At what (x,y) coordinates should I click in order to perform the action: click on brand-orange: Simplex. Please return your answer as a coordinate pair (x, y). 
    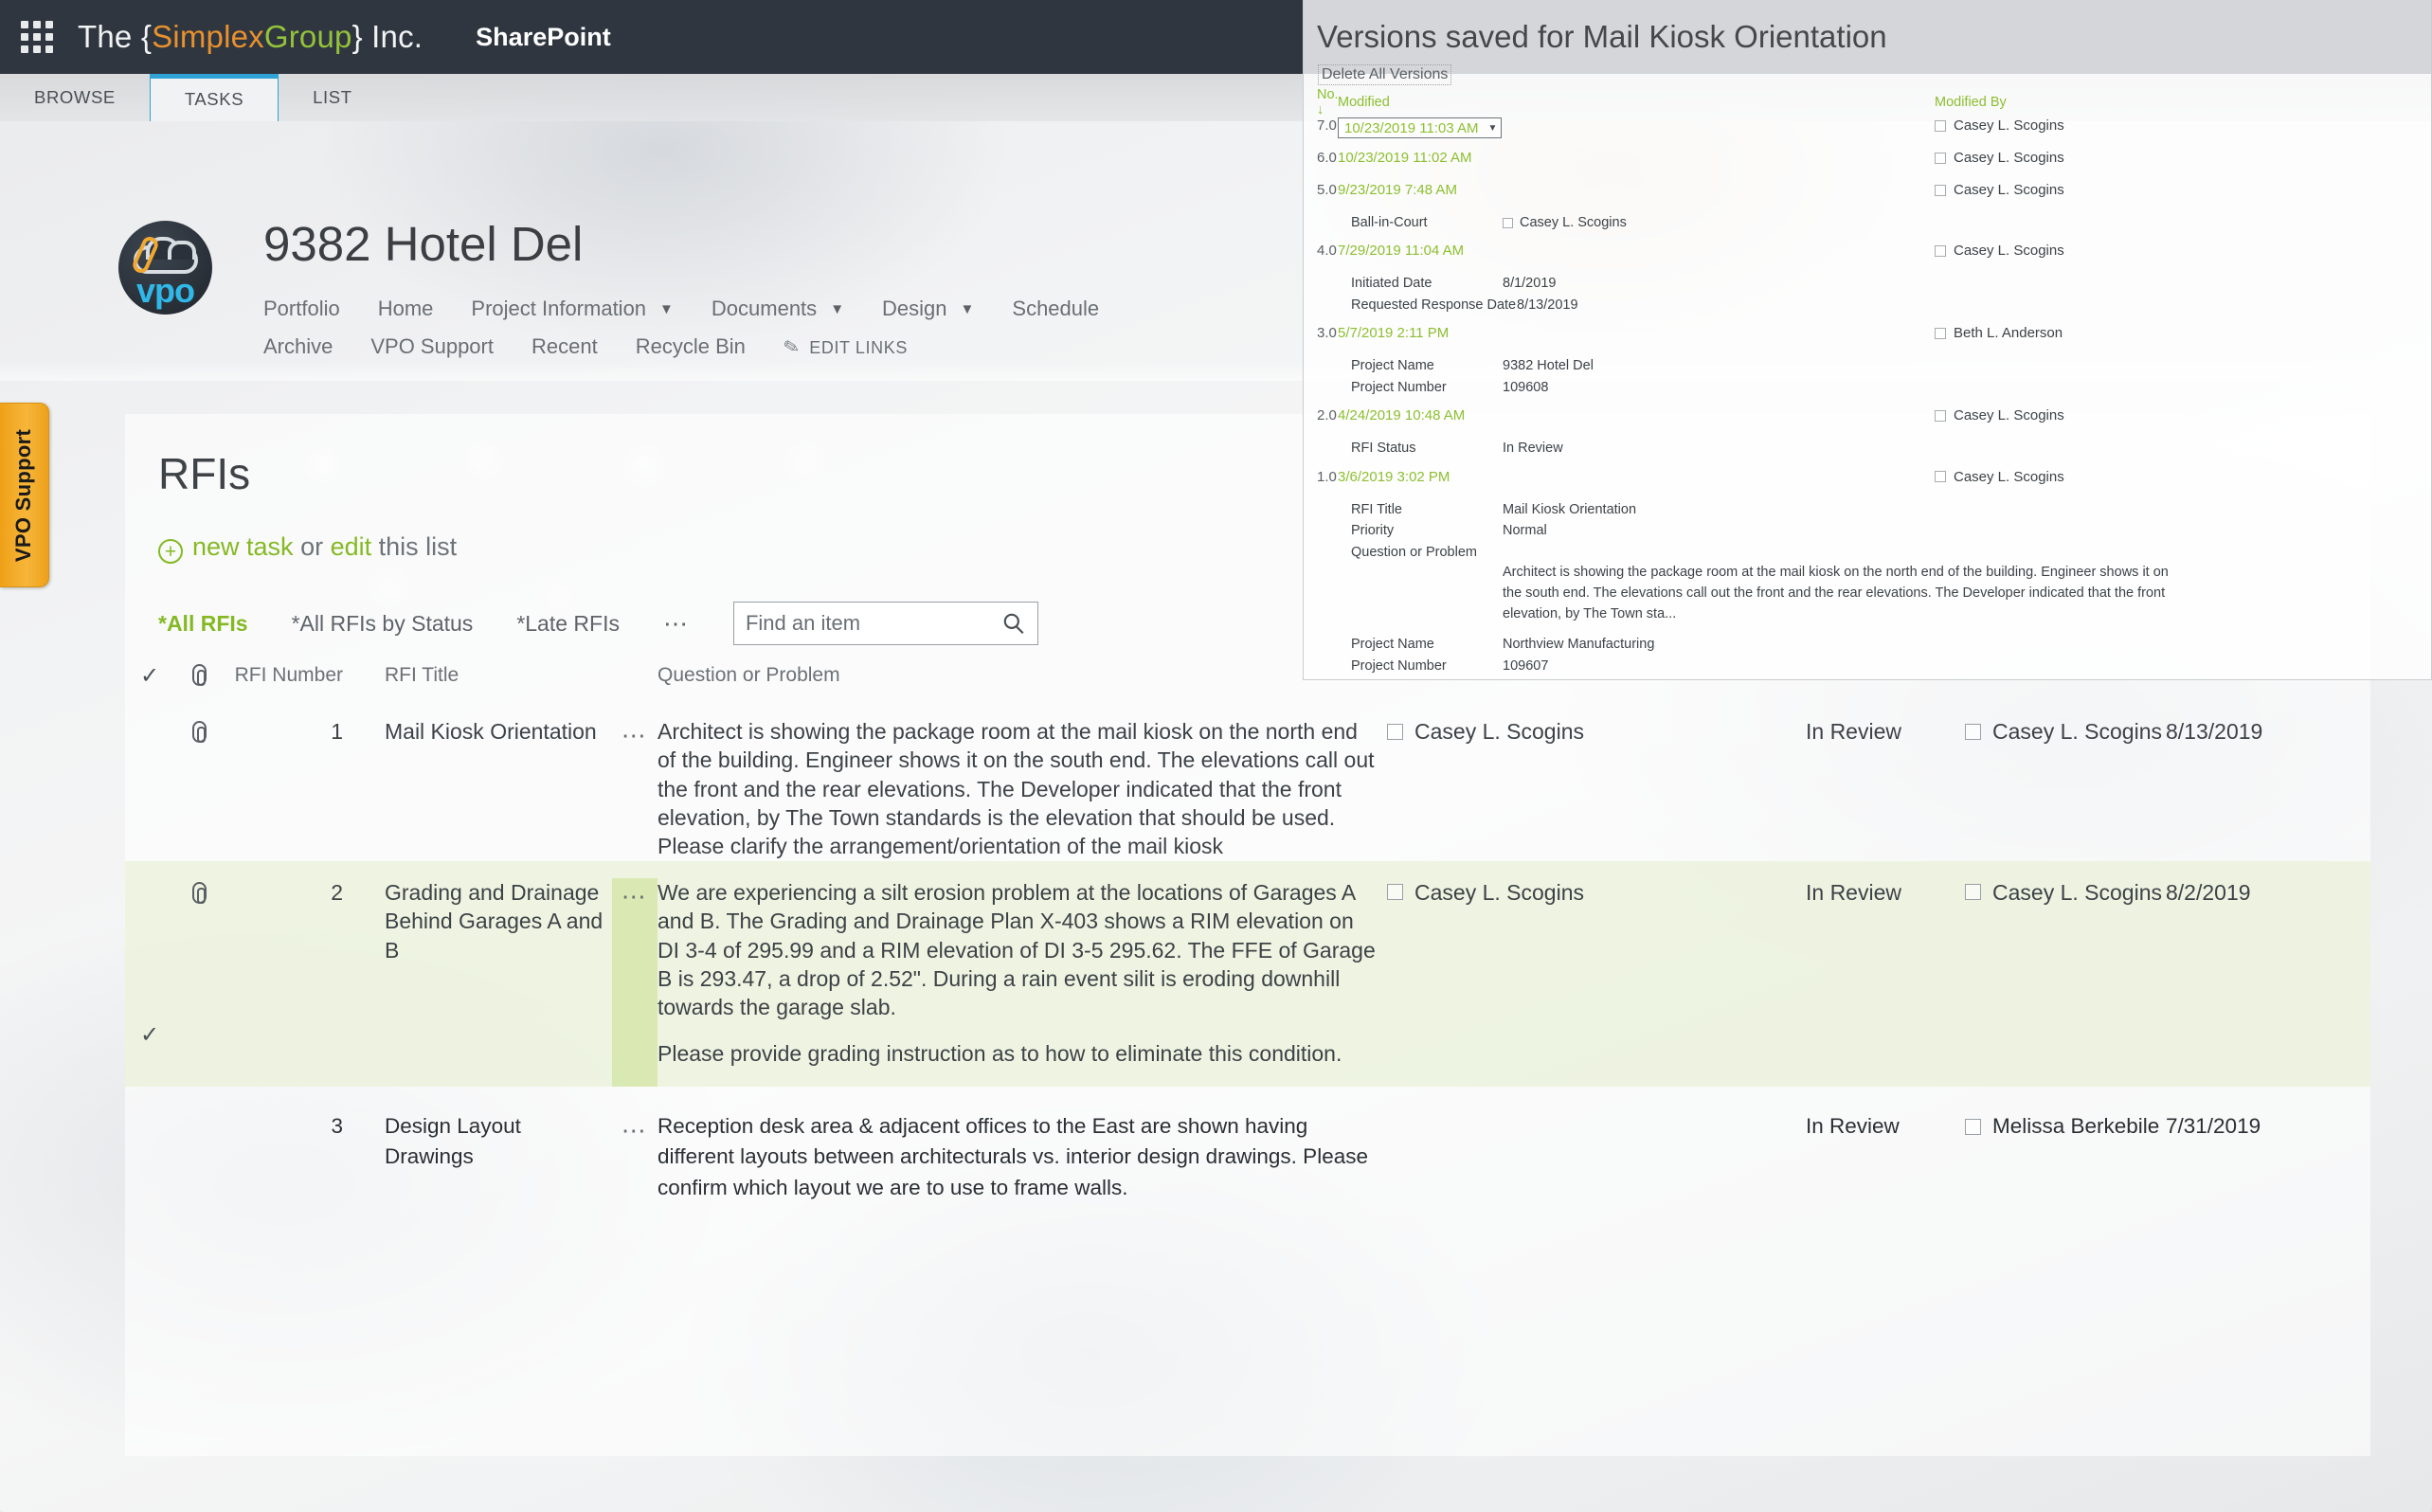
    Looking at the image, I should click on (208, 36).